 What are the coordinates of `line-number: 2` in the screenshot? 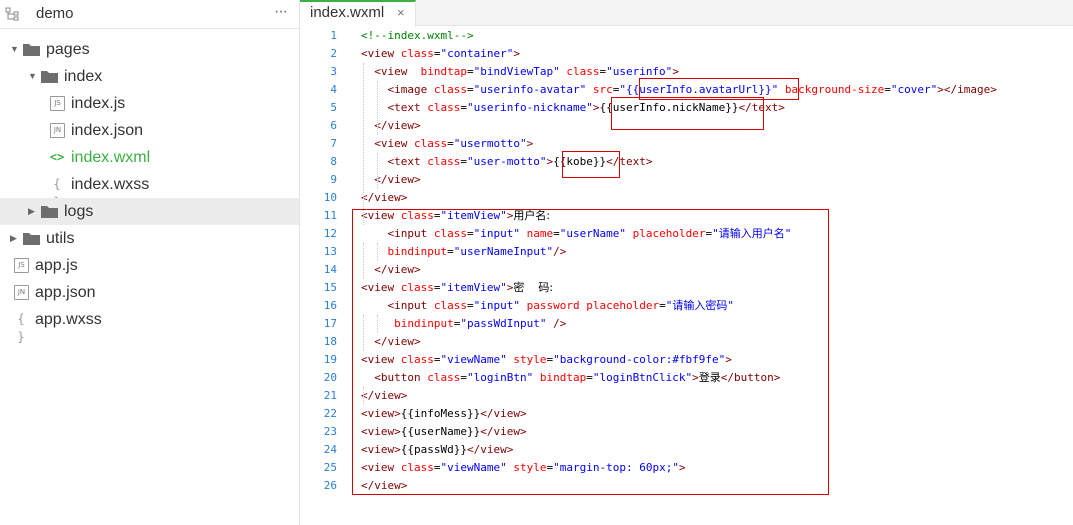 It's located at (333, 53).